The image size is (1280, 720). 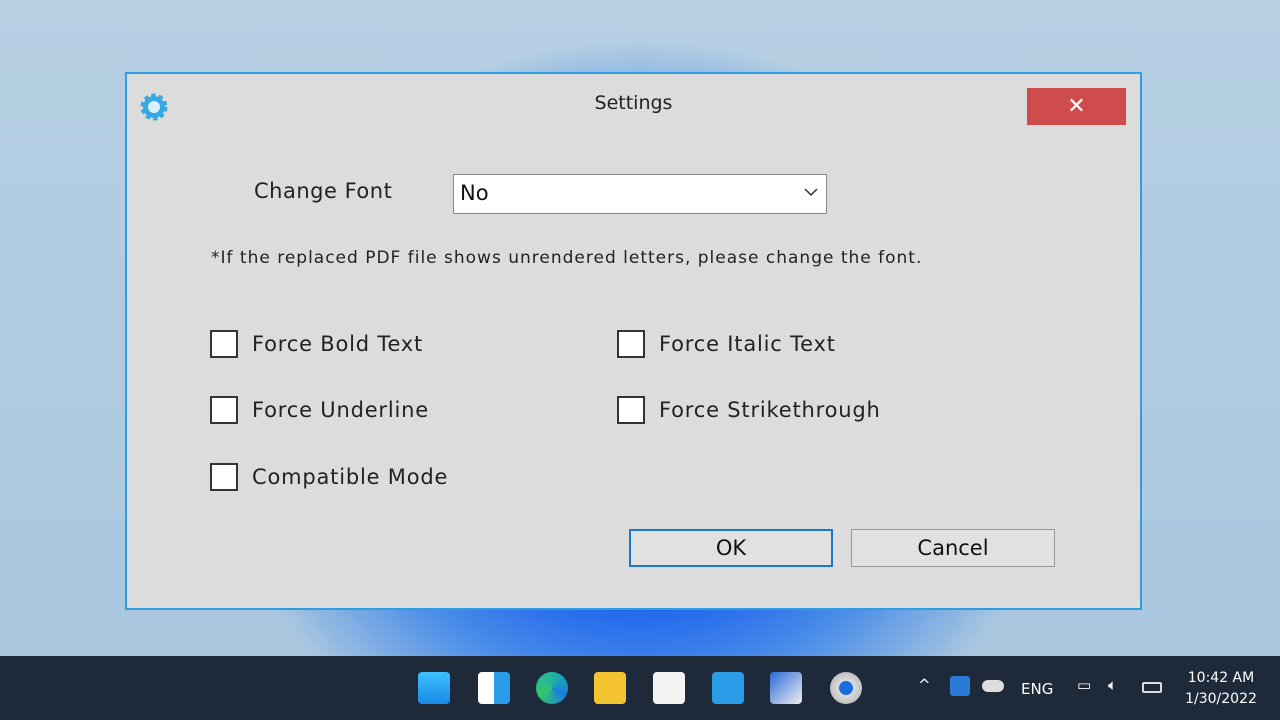 What do you see at coordinates (846, 688) in the screenshot?
I see `settings-icon` at bounding box center [846, 688].